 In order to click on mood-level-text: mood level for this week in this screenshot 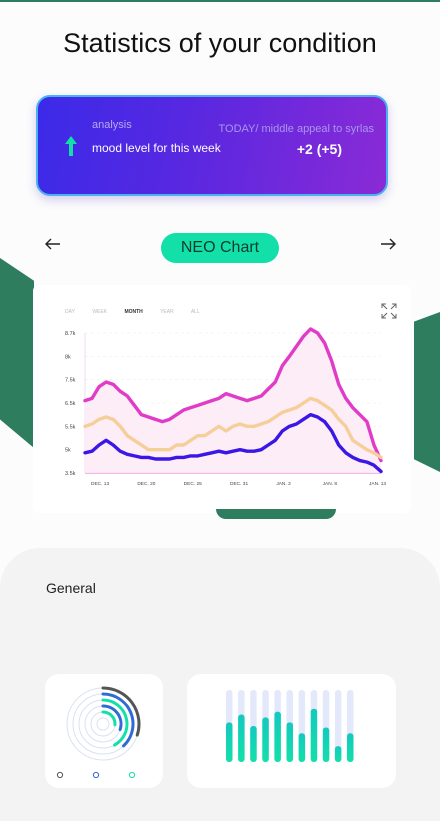, I will do `click(156, 148)`.